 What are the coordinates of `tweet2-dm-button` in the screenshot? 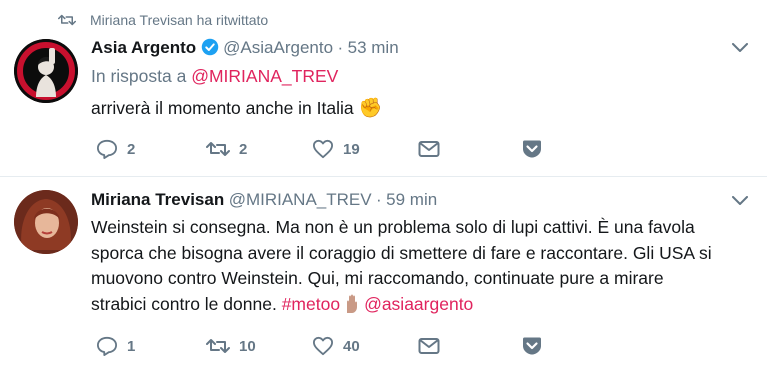 It's located at (470, 346).